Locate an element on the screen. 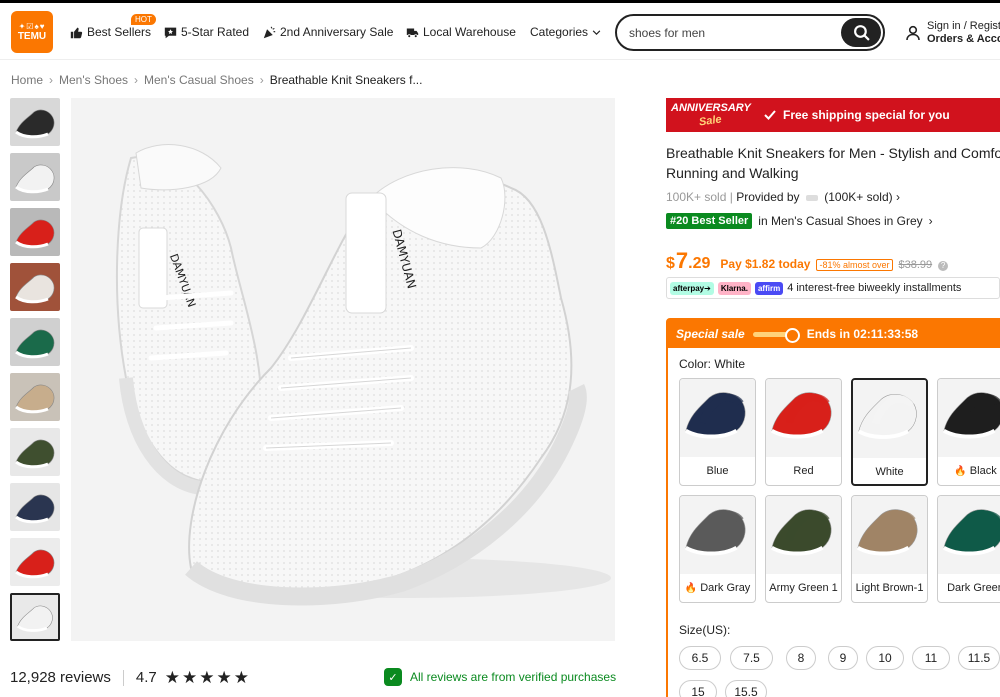 Image resolution: width=1000 pixels, height=697 pixels. search-button is located at coordinates (861, 32).